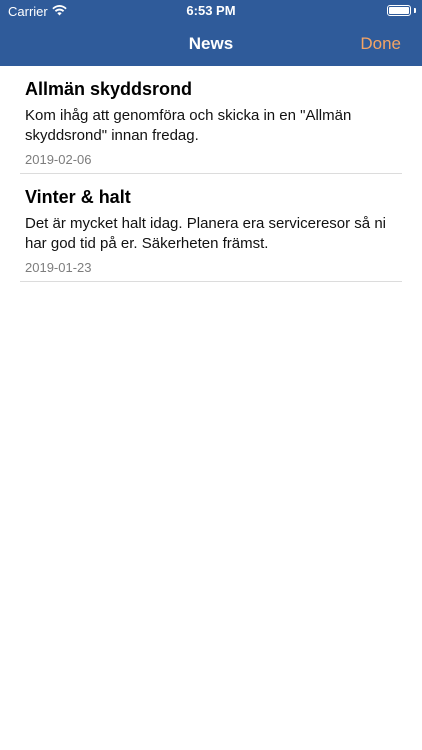 The width and height of the screenshot is (422, 750). I want to click on page-title: News, so click(211, 43).